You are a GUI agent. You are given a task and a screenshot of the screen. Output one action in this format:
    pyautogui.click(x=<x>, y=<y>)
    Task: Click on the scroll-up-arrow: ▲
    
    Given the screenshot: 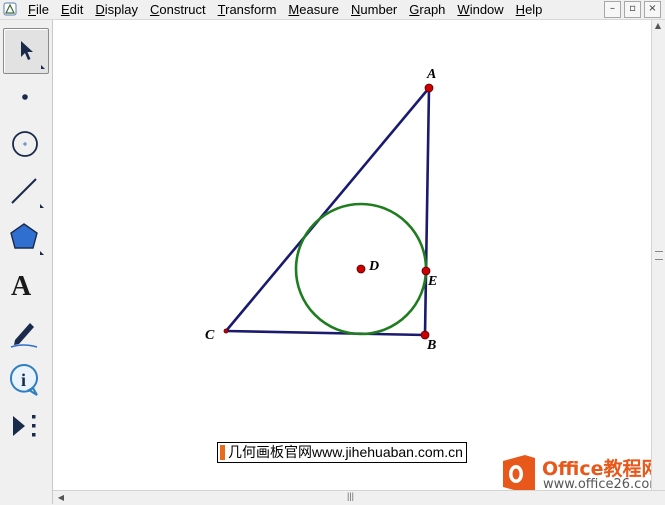 What is the action you would take?
    pyautogui.click(x=658, y=26)
    